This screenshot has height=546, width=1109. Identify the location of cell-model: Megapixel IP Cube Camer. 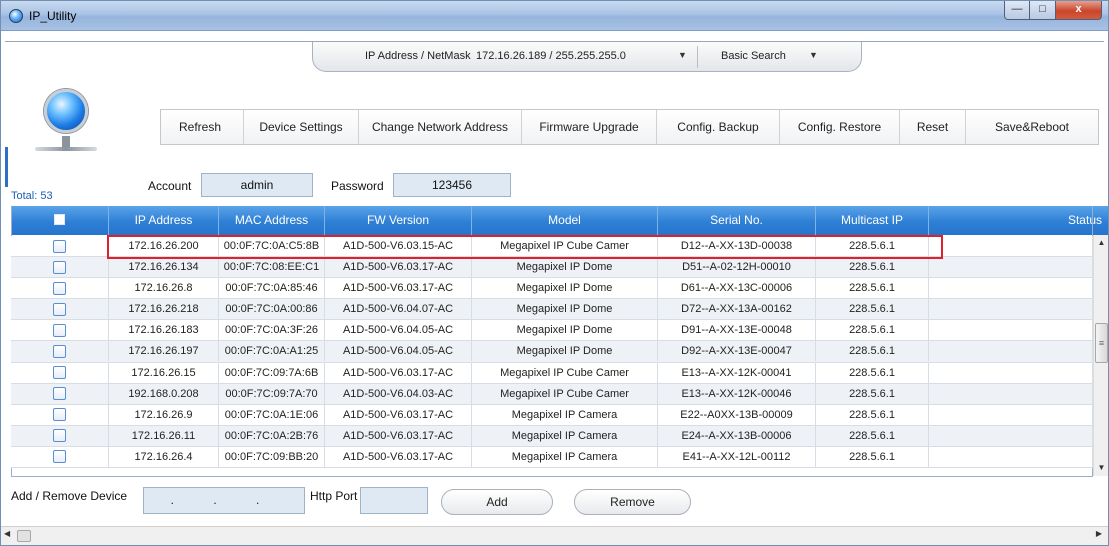
(565, 372).